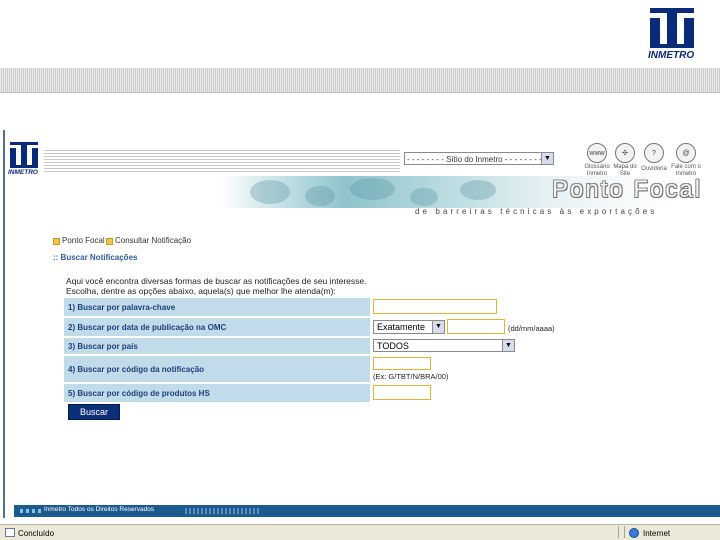 The height and width of the screenshot is (540, 720). Describe the element at coordinates (109, 241) in the screenshot. I see `breadcrumb-arrow-icon` at that location.